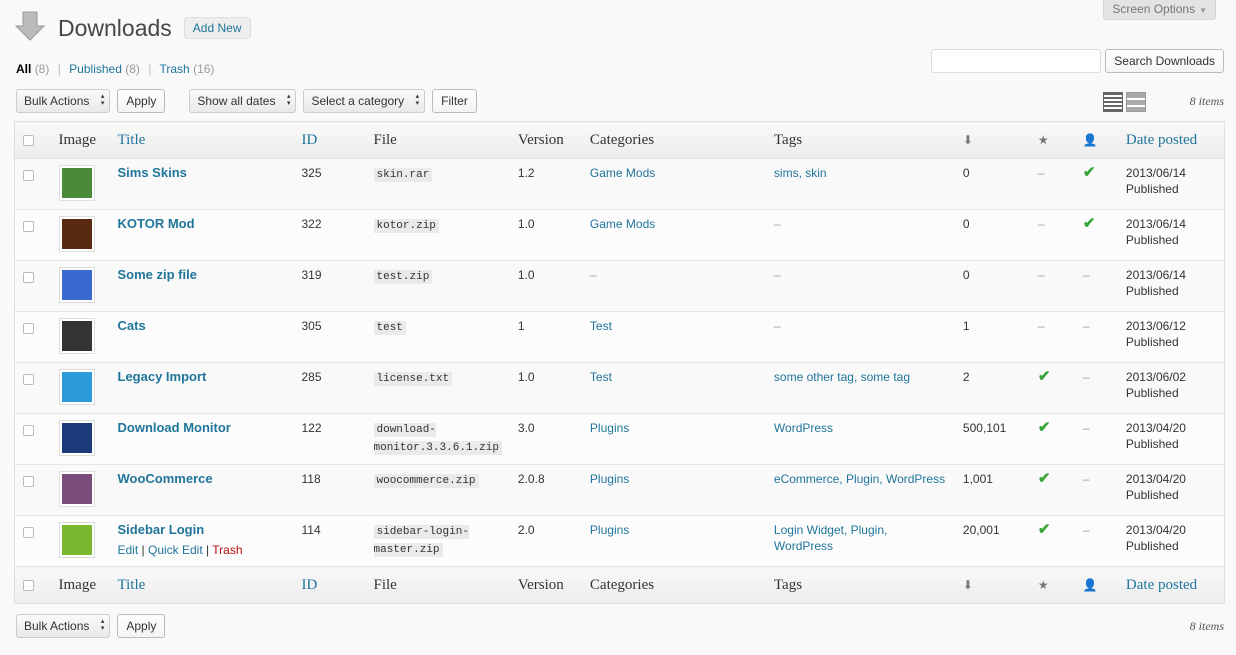 The width and height of the screenshot is (1236, 655). Describe the element at coordinates (156, 223) in the screenshot. I see `download-title-link: KOTOR Mod` at that location.